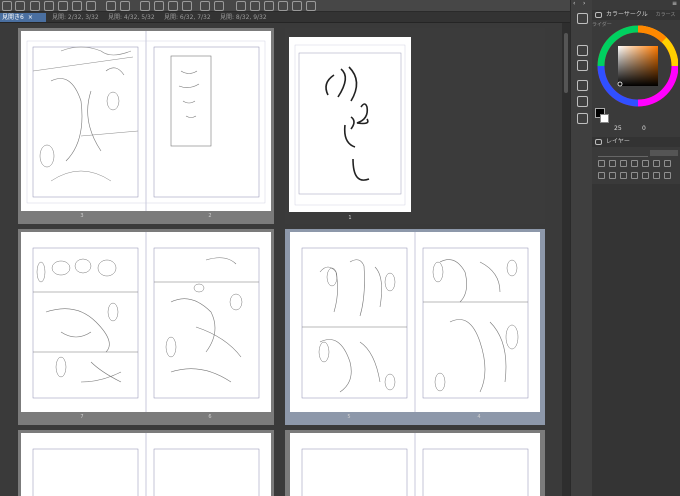 The height and width of the screenshot is (496, 680). Describe the element at coordinates (623, 163) in the screenshot. I see `draft-icon` at that location.